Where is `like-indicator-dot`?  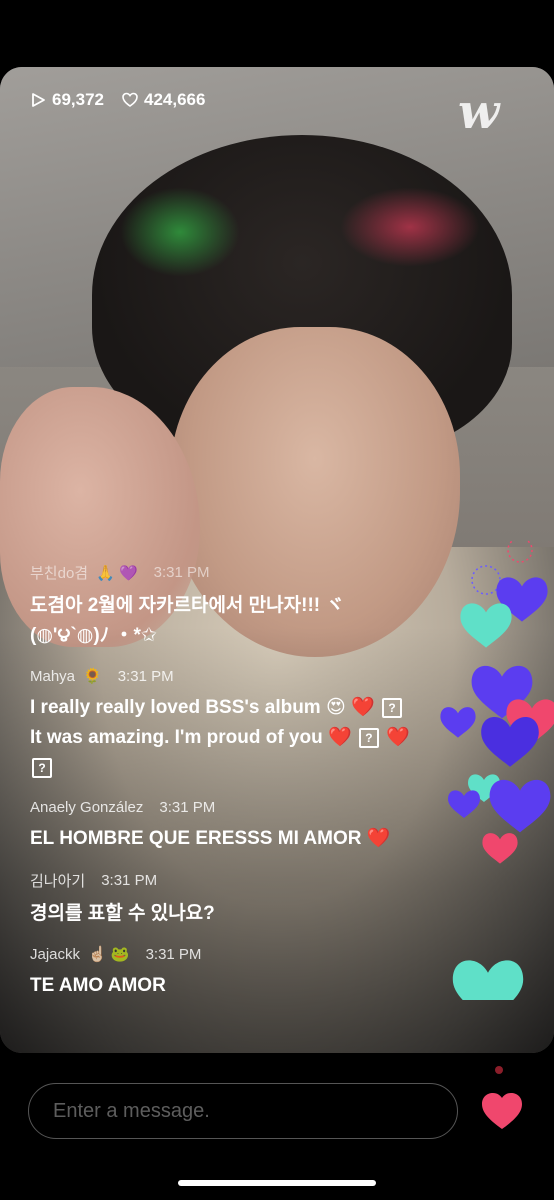 like-indicator-dot is located at coordinates (499, 1070).